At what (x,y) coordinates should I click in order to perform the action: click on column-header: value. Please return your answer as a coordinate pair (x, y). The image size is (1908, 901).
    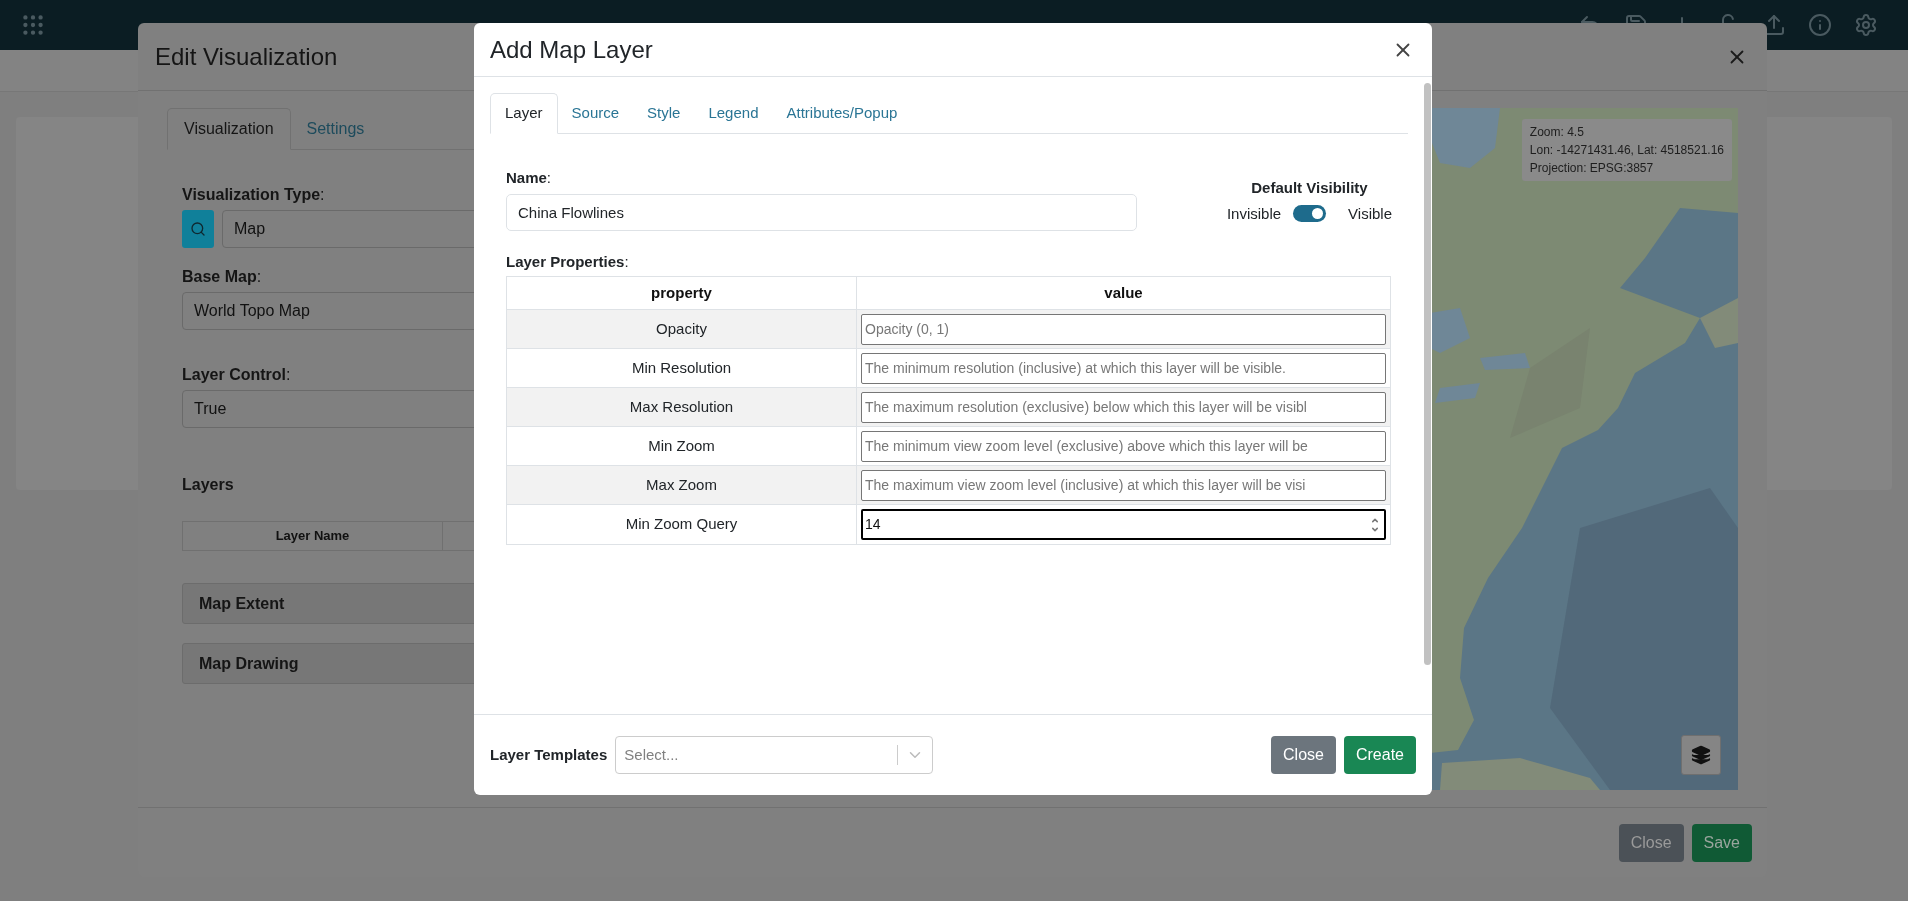
    Looking at the image, I should click on (1123, 292).